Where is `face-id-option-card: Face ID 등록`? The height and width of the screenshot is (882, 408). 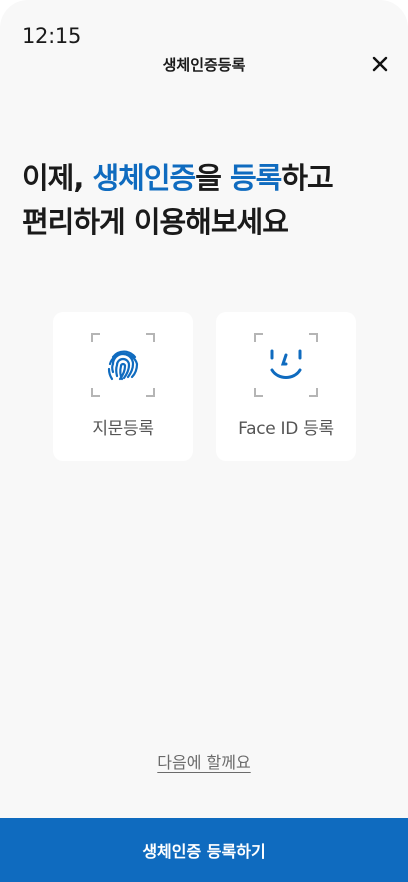 face-id-option-card: Face ID 등록 is located at coordinates (286, 386).